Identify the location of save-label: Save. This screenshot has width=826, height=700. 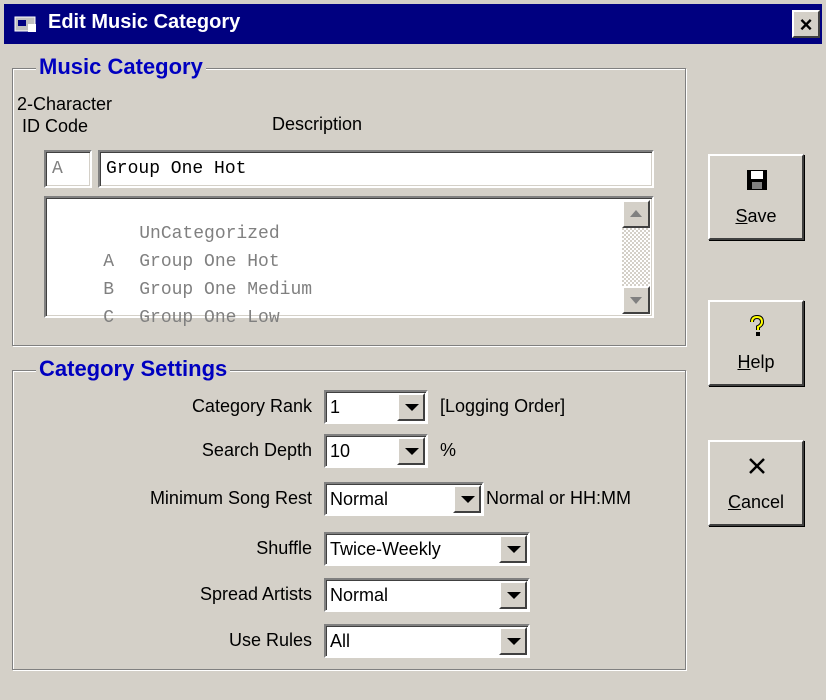
(756, 216).